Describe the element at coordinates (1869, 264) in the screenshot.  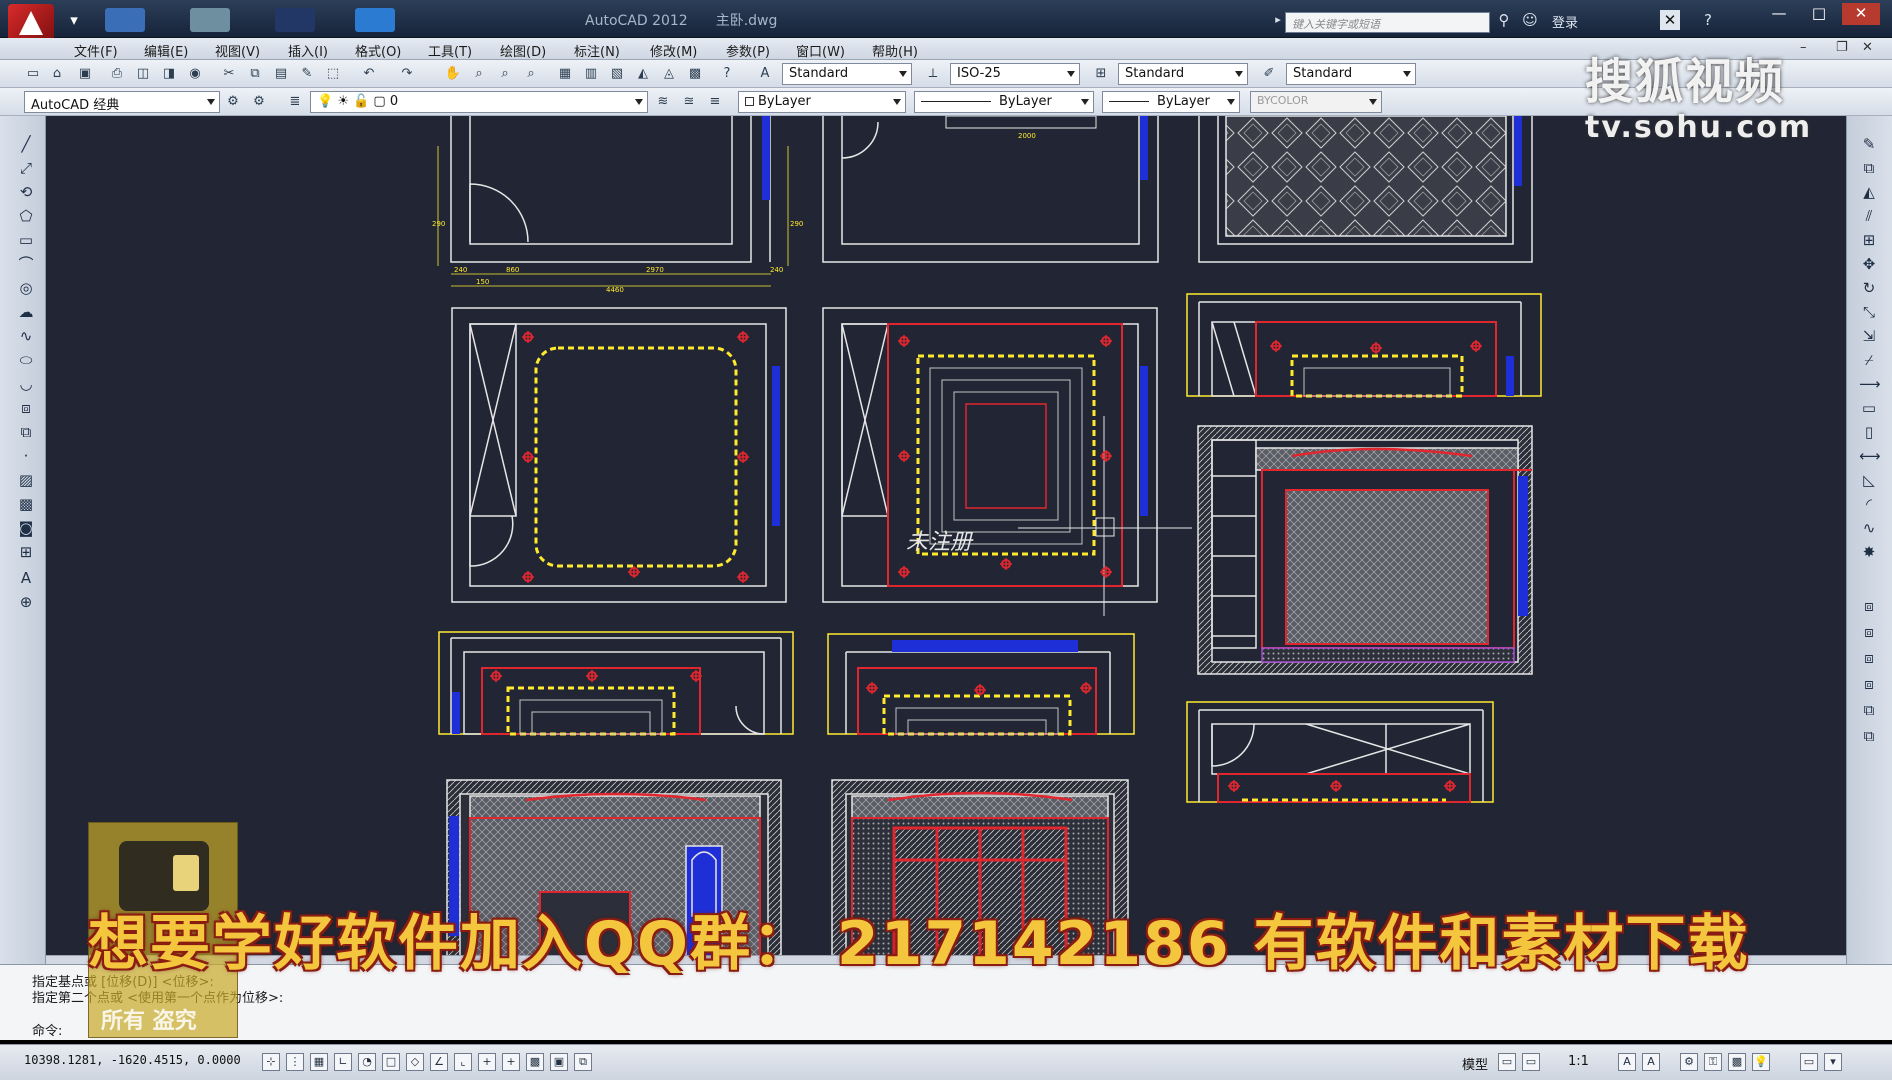
I see `move-icon: ✥` at that location.